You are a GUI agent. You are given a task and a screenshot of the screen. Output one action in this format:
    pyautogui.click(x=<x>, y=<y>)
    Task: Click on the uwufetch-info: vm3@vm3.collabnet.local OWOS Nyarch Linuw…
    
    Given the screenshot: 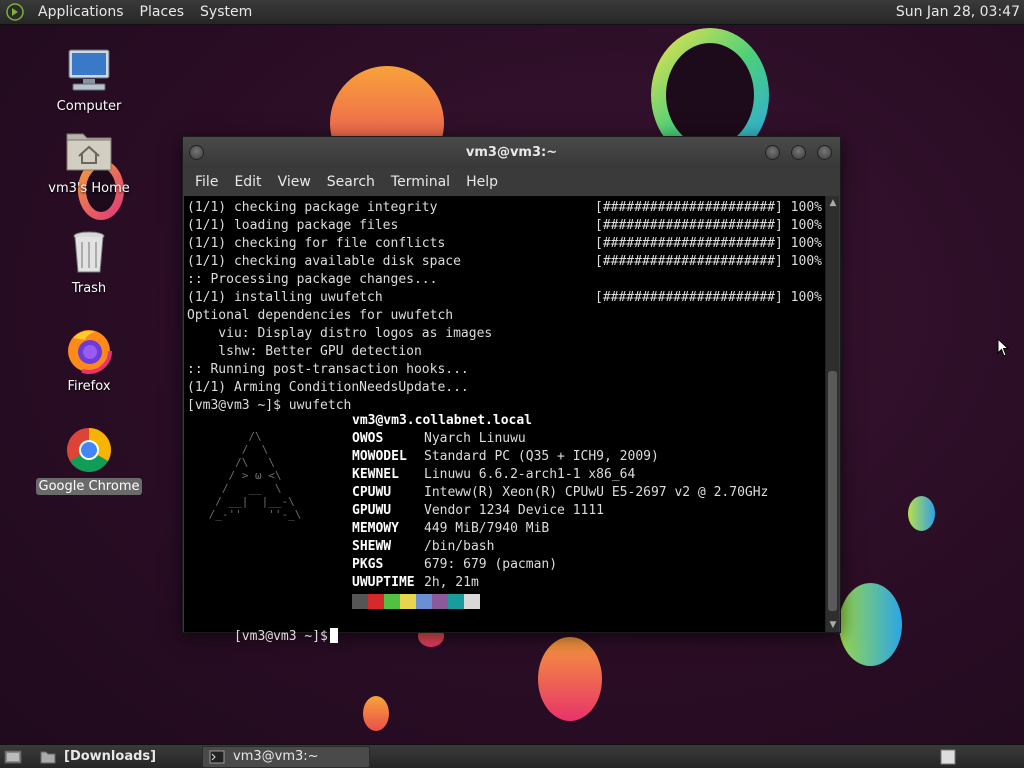 What is the action you would take?
    pyautogui.click(x=560, y=510)
    